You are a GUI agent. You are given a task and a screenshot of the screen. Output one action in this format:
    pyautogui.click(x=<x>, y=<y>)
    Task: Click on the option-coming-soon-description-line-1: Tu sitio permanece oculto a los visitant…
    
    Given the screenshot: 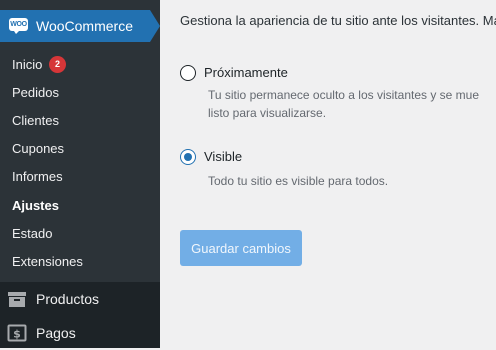 What is the action you would take?
    pyautogui.click(x=344, y=95)
    